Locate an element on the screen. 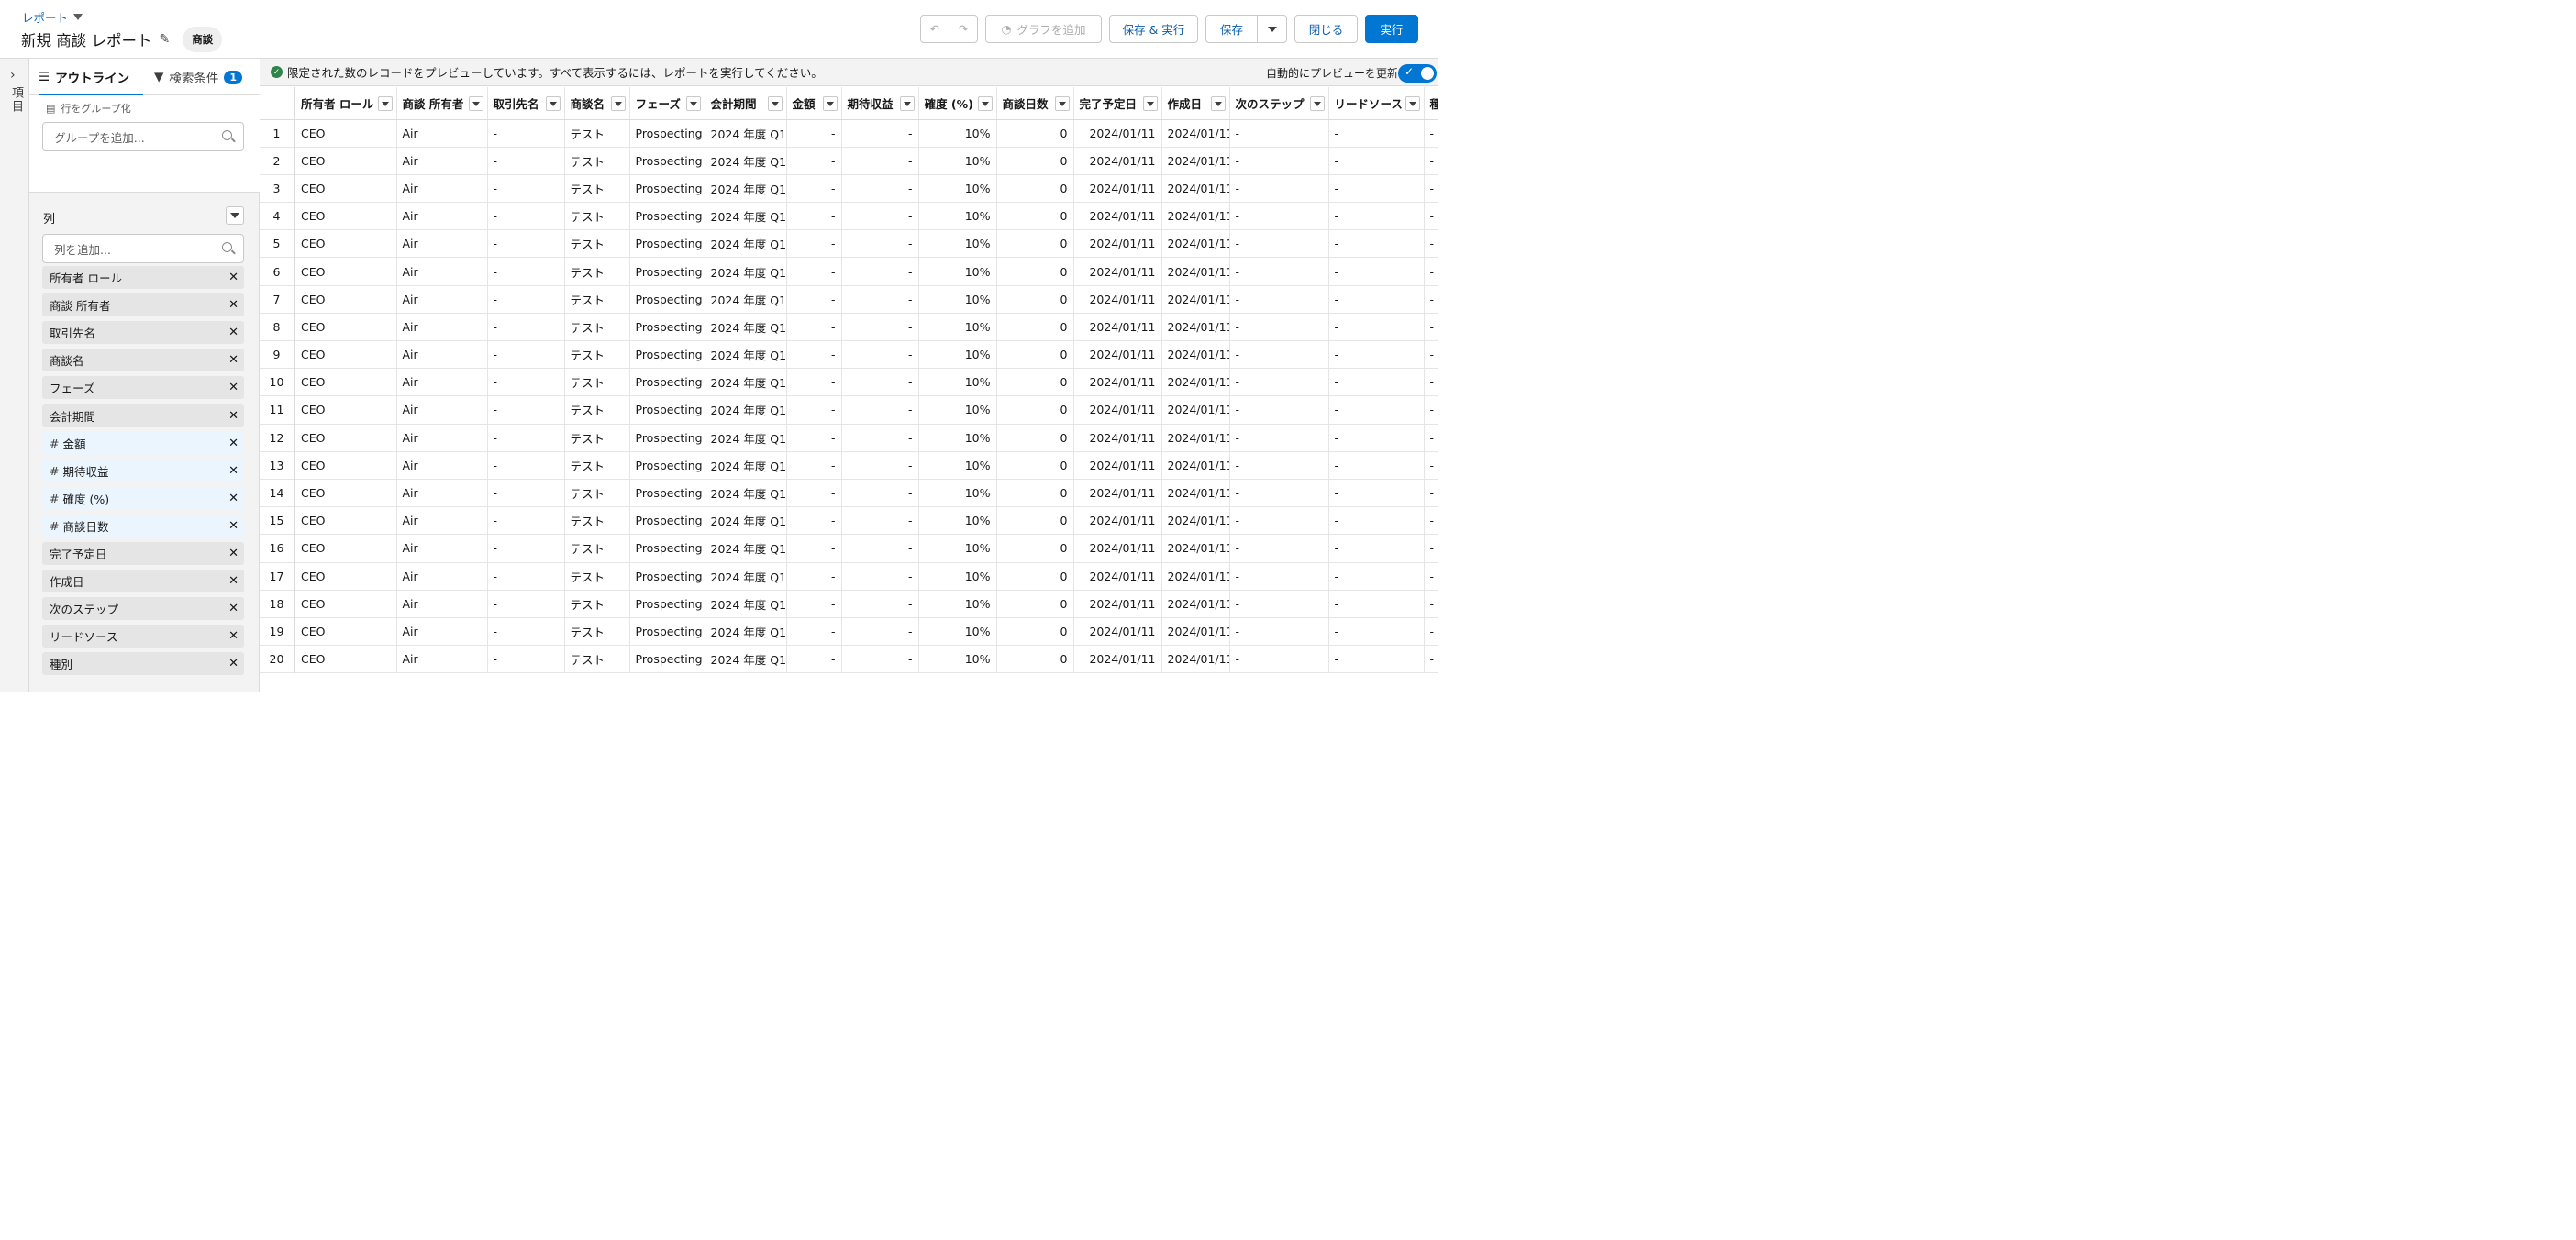  column-header: リードソース is located at coordinates (1376, 103).